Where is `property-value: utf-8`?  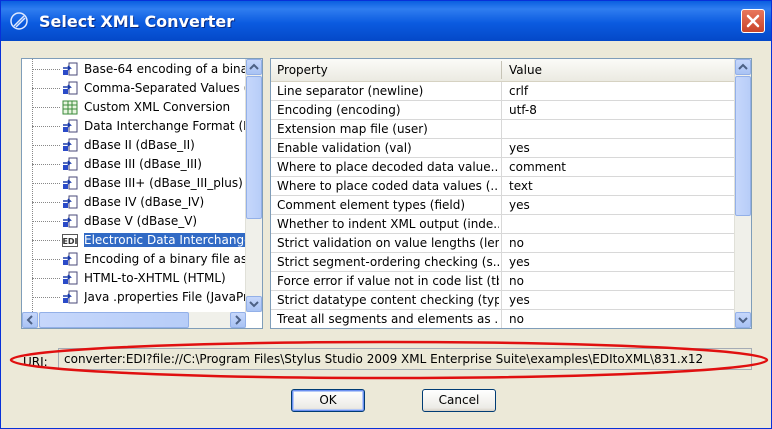 property-value: utf-8 is located at coordinates (619, 110).